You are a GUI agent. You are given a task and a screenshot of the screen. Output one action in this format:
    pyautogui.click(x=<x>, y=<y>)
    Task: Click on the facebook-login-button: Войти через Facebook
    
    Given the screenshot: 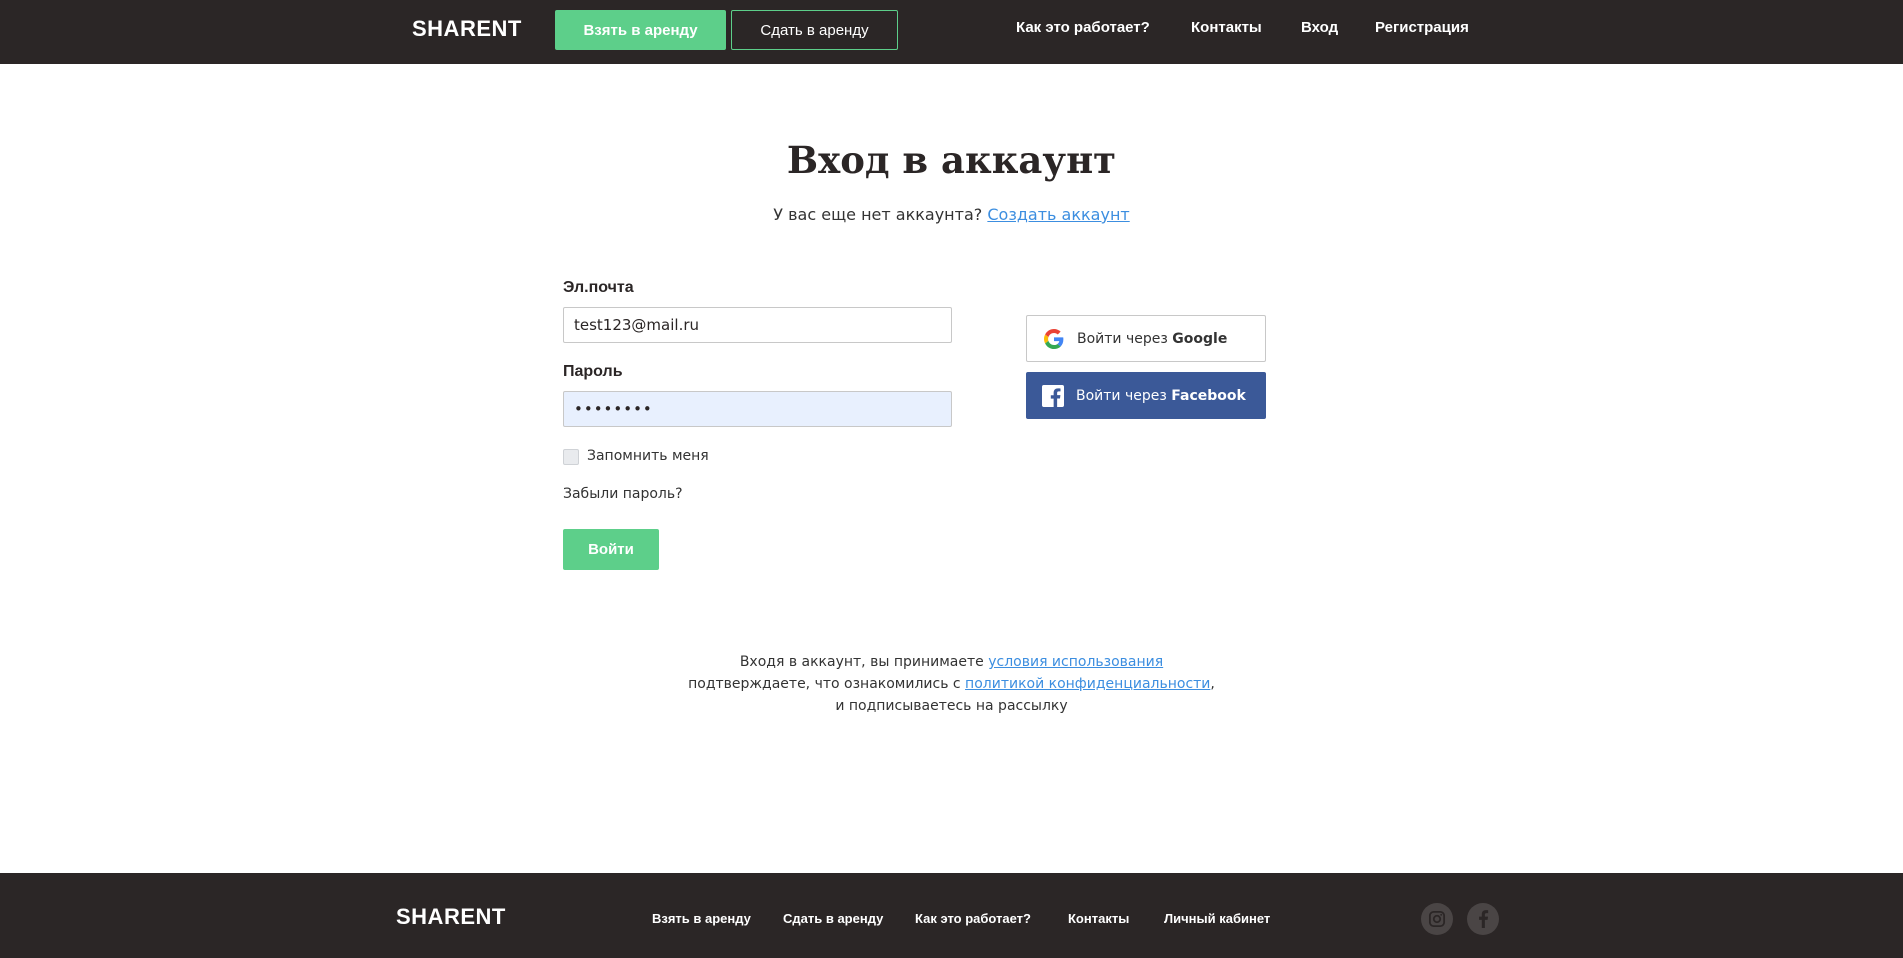 What is the action you would take?
    pyautogui.click(x=1146, y=395)
    